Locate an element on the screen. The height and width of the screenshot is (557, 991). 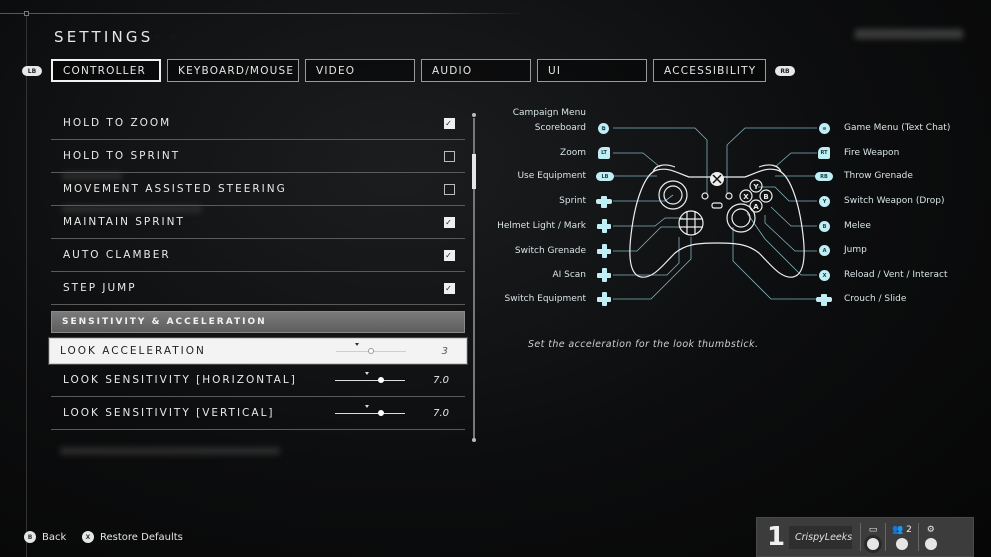
settings-button: ⚙ is located at coordinates (930, 537).